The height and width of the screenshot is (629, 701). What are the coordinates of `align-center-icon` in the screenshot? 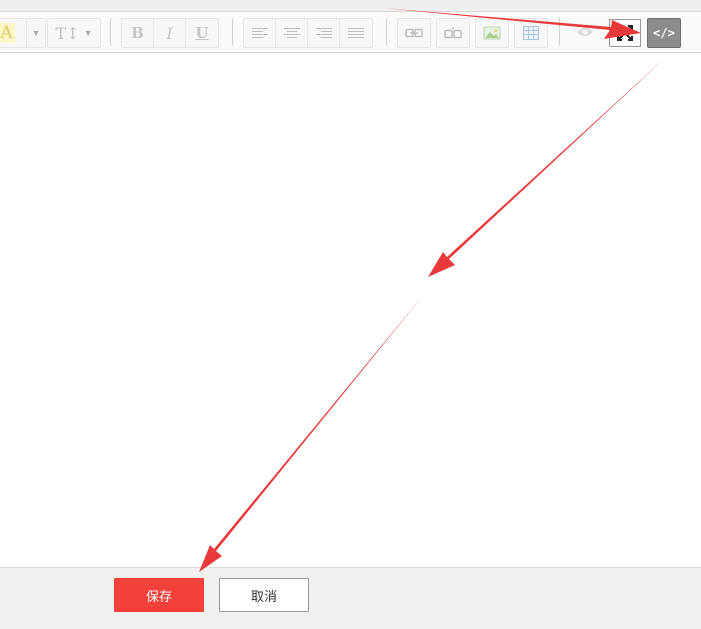 It's located at (291, 33).